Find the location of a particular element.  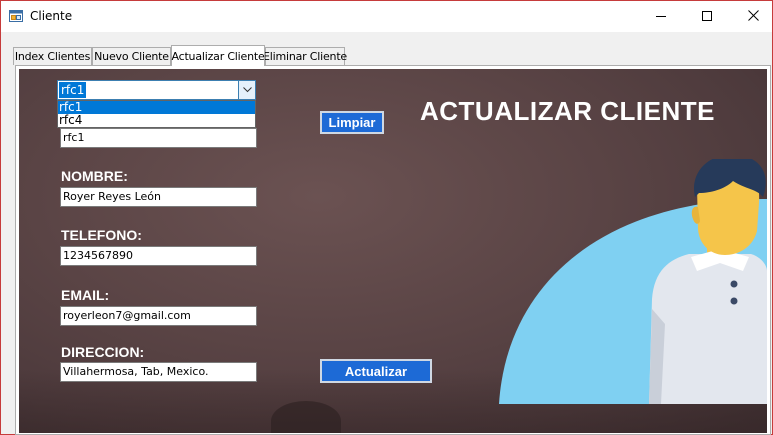

minimize-button is located at coordinates (661, 16).